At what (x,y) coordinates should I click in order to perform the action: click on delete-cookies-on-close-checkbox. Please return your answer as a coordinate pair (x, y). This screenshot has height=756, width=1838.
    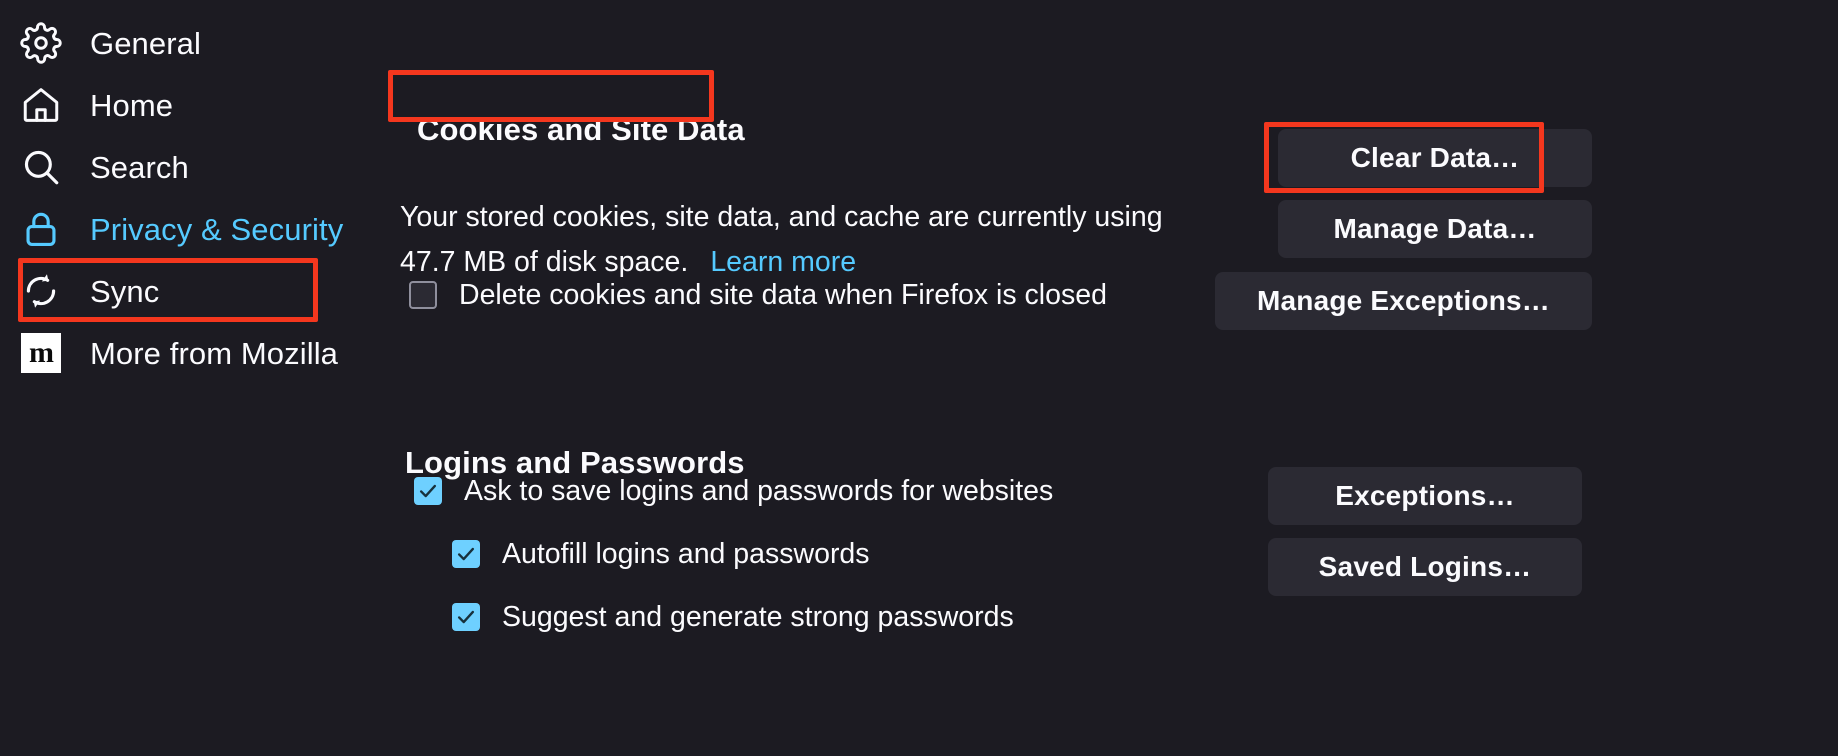
    Looking at the image, I should click on (423, 295).